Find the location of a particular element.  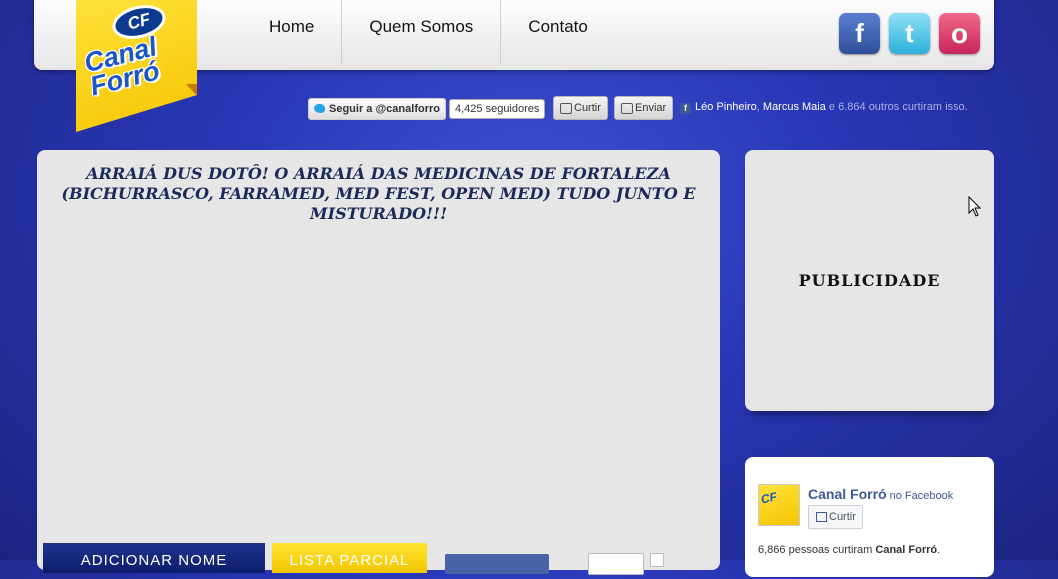

instagram-link: o is located at coordinates (959, 33).